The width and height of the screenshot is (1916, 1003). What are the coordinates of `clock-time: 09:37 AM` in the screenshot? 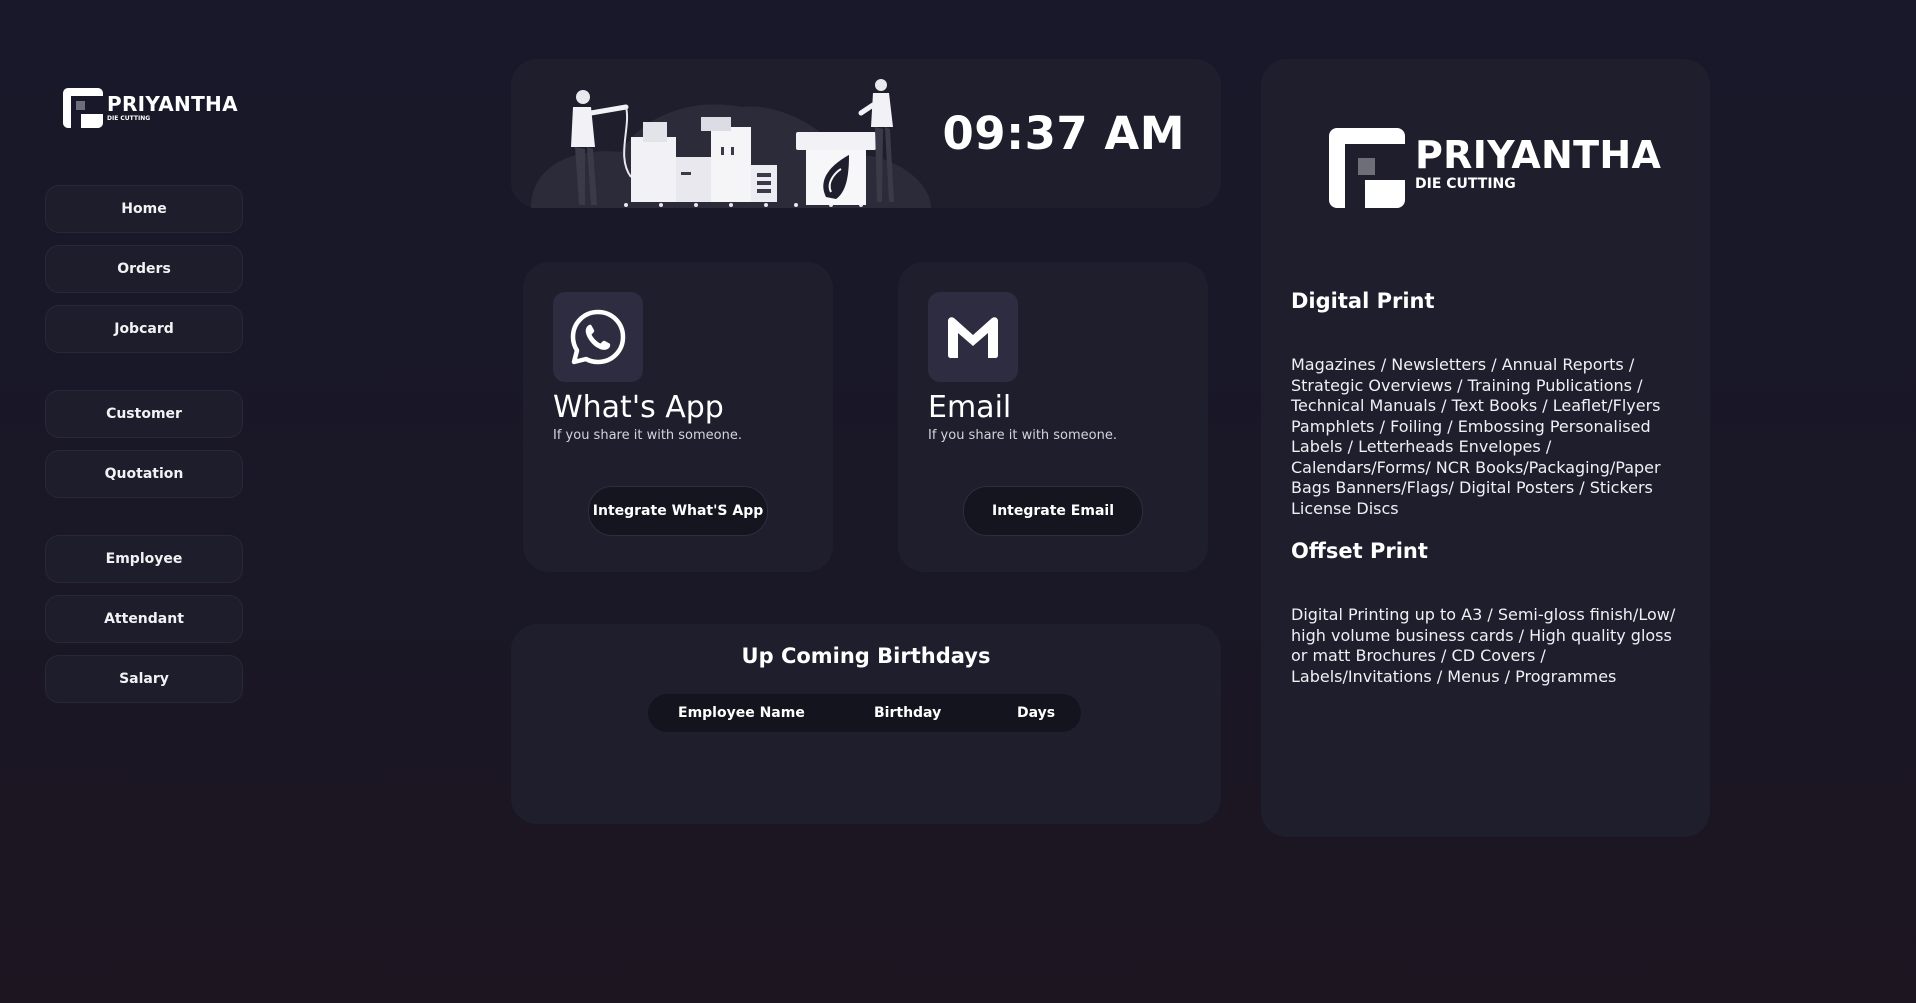 It's located at (1063, 133).